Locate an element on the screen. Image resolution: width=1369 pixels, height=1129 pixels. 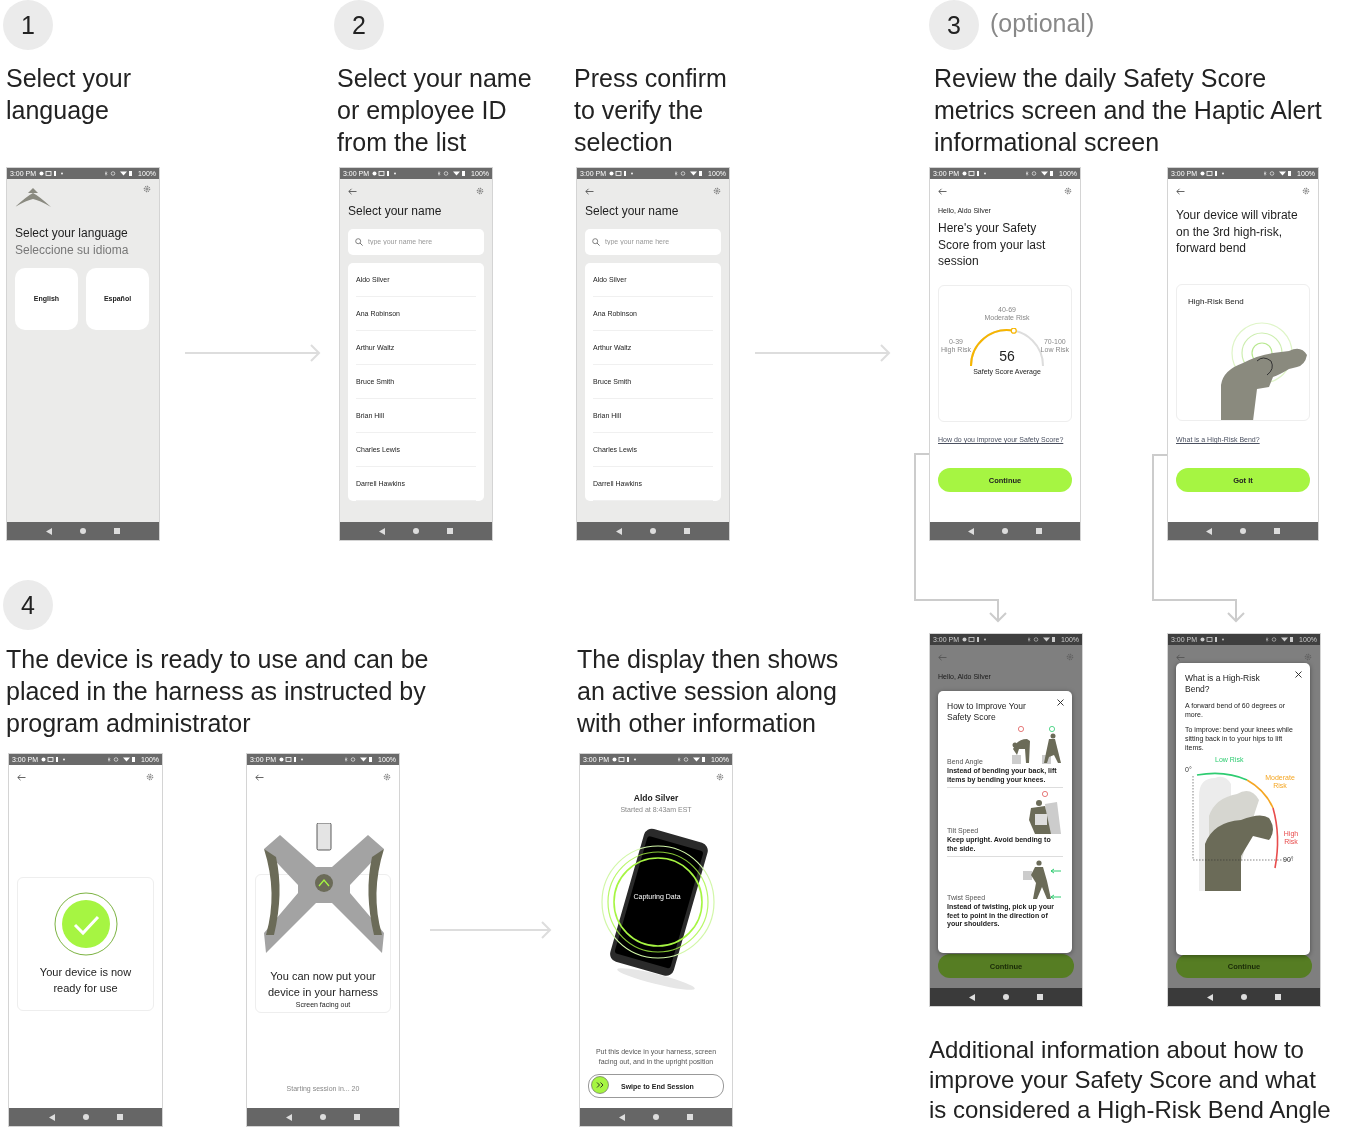
tilting-person-drawing is located at coordinates (1045, 812).